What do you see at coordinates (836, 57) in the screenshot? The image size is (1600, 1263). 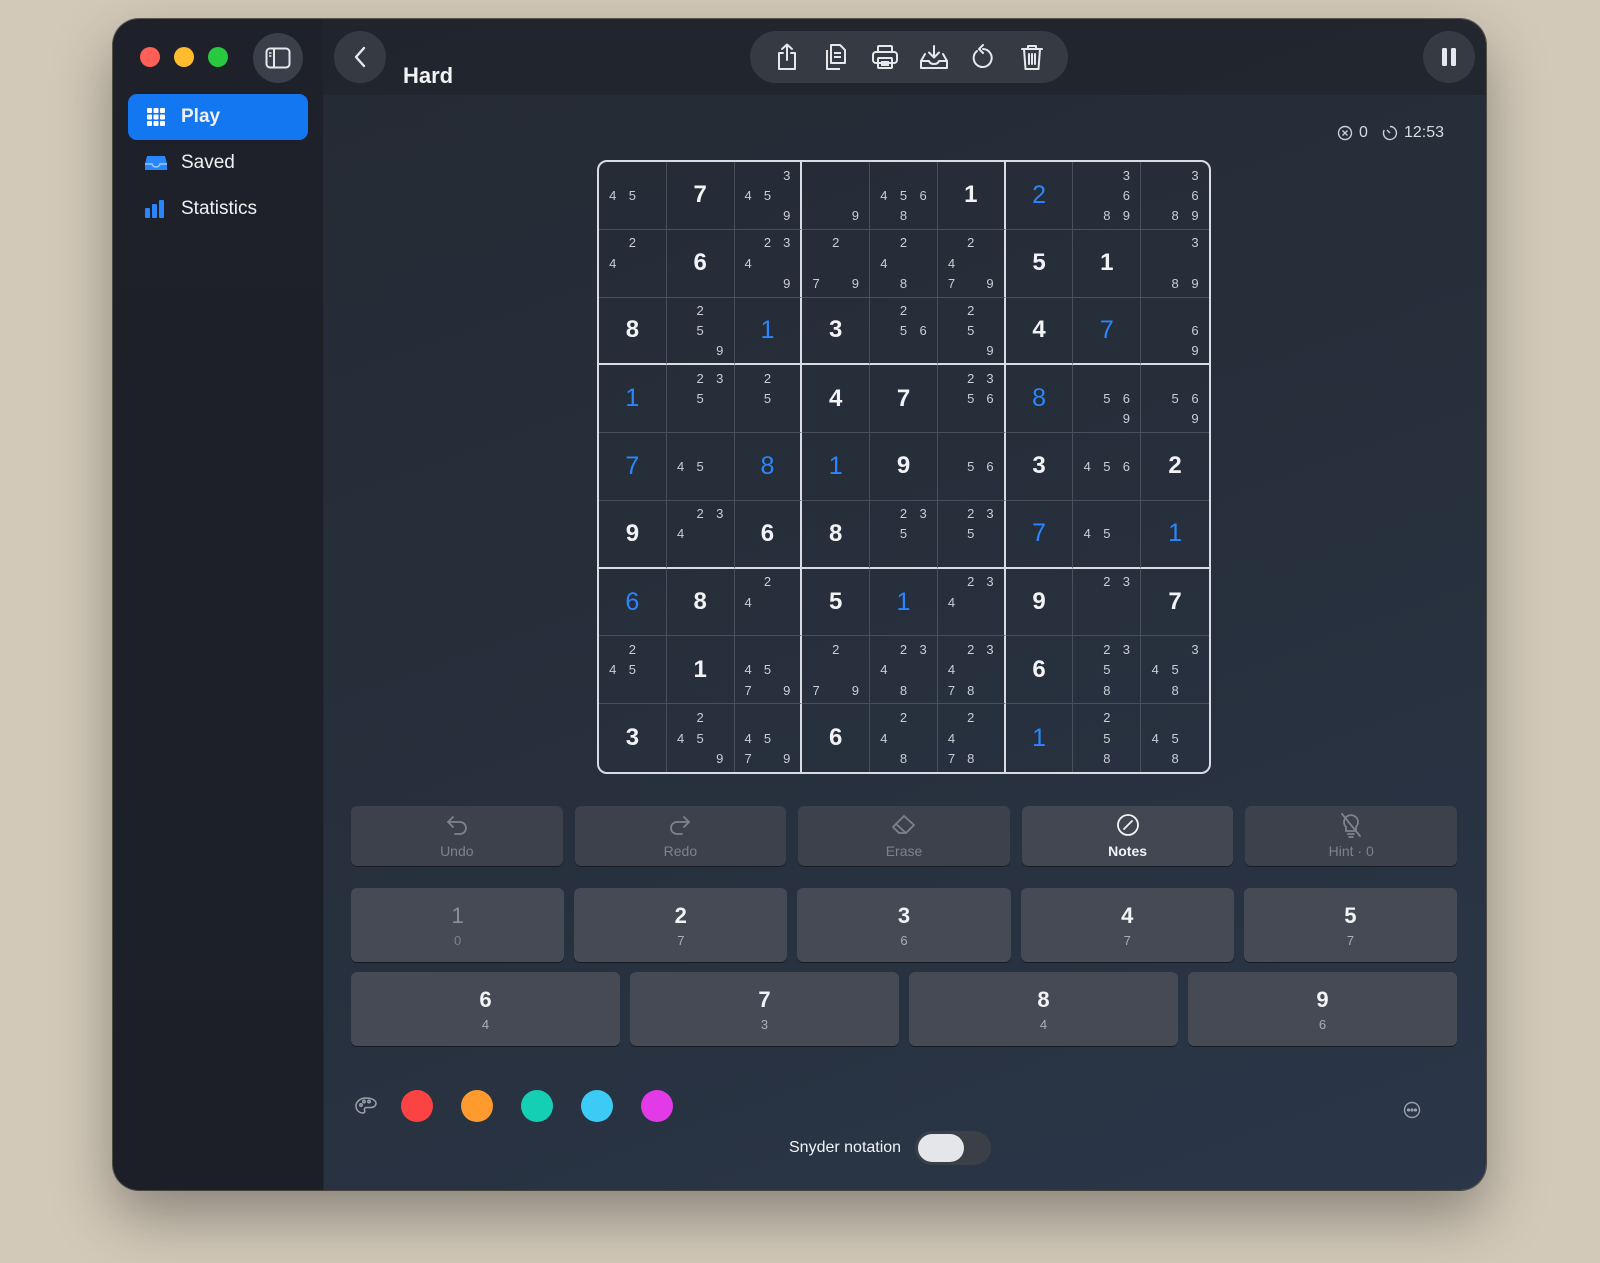 I see `copy-button` at bounding box center [836, 57].